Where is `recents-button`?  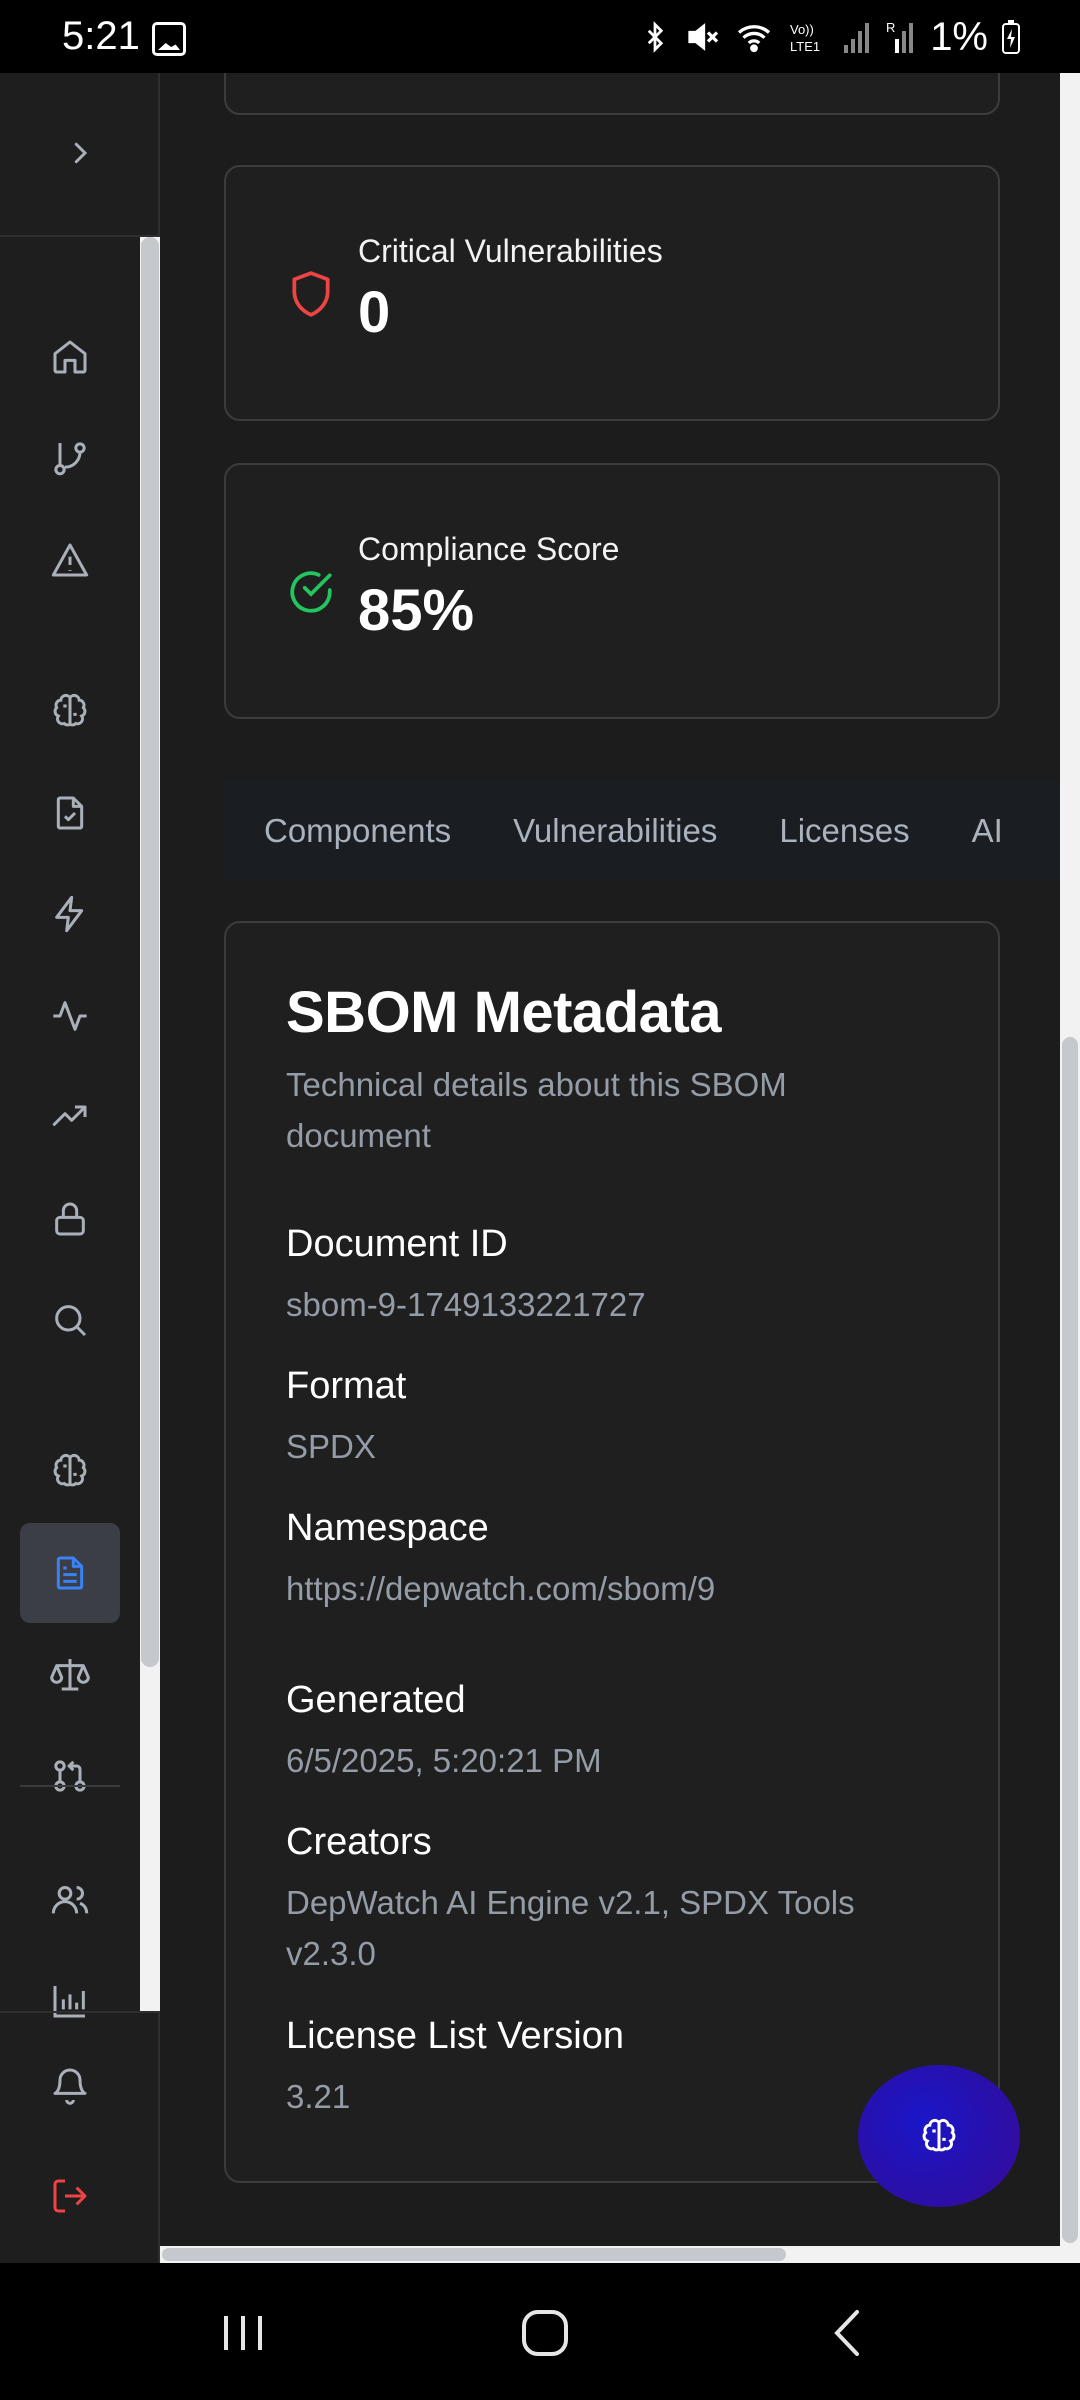
recents-button is located at coordinates (243, 2333).